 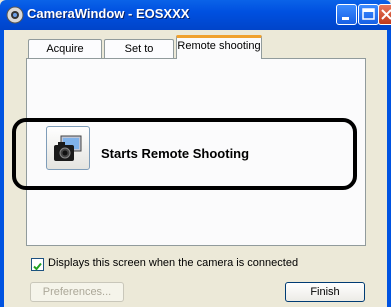 What do you see at coordinates (195, 15) in the screenshot?
I see `title-bar: CameraWindow - EOSXXX` at bounding box center [195, 15].